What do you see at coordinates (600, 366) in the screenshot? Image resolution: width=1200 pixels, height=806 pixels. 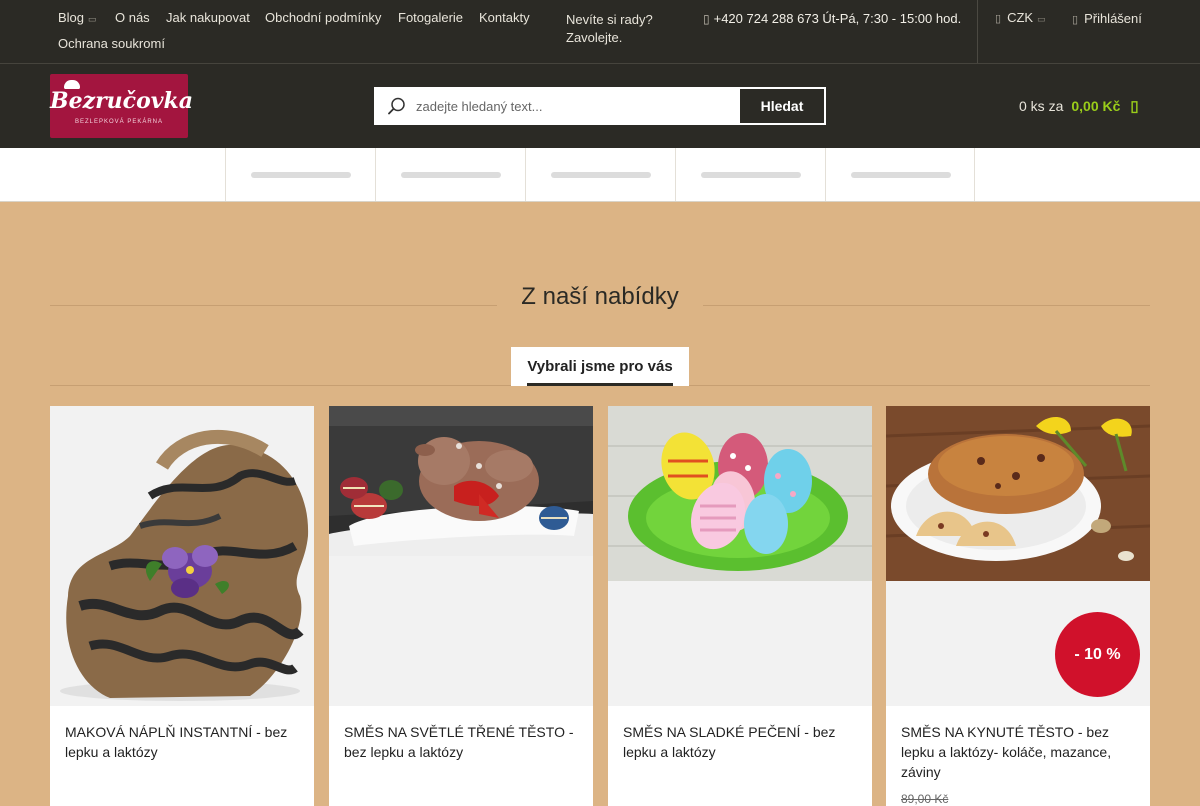 I see `tab-recommended: Vybrali jsme pro vás` at bounding box center [600, 366].